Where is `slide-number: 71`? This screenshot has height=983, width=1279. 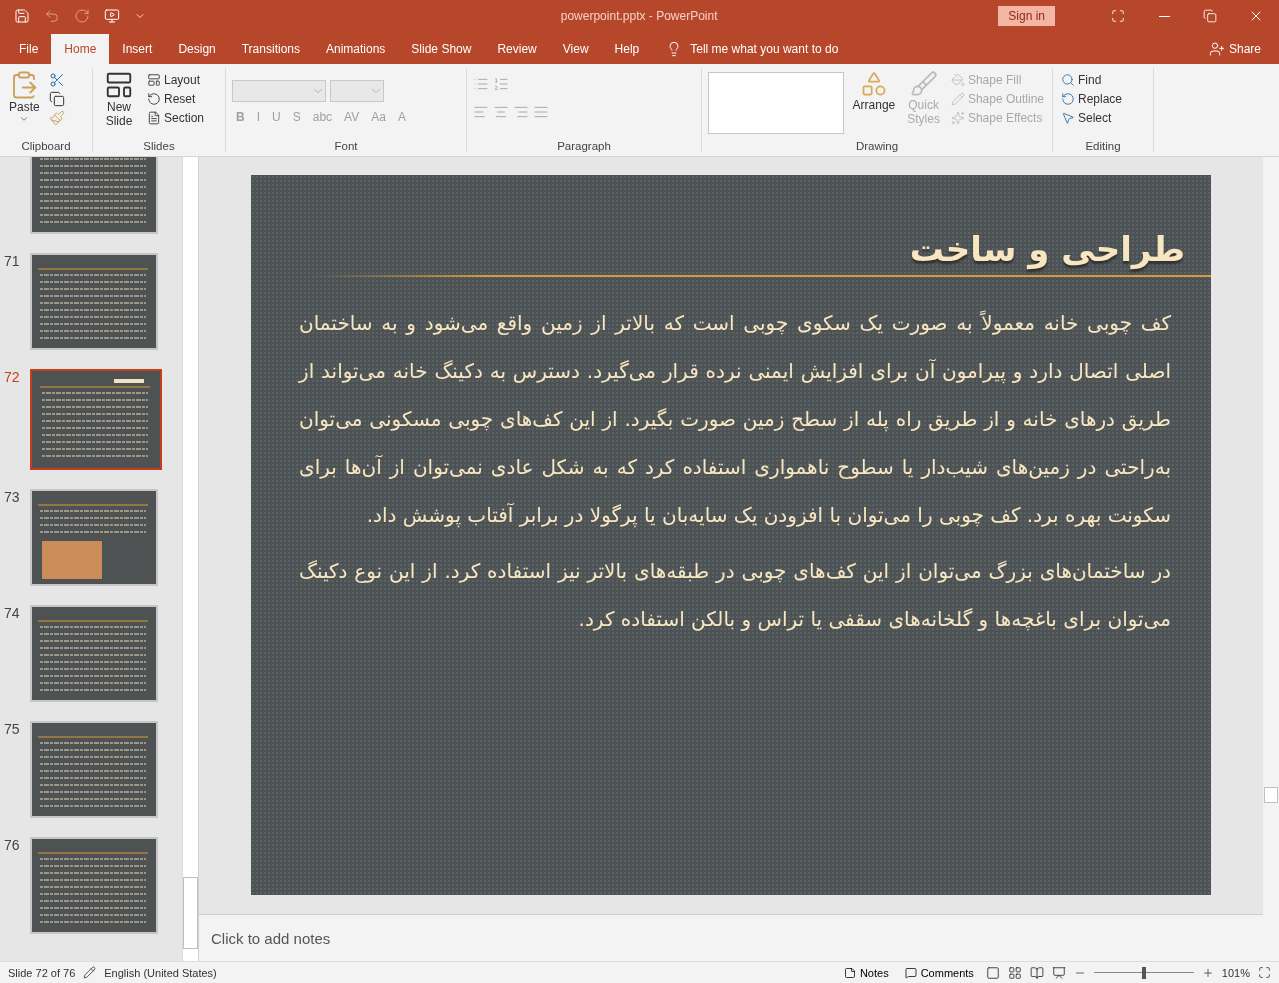 slide-number: 71 is located at coordinates (12, 261).